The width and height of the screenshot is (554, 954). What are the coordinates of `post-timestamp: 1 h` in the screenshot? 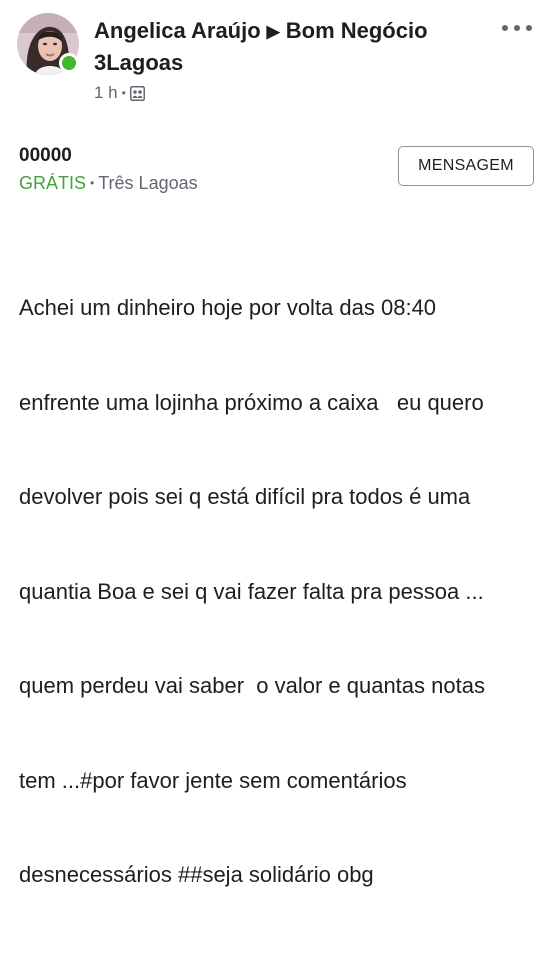 It's located at (106, 93).